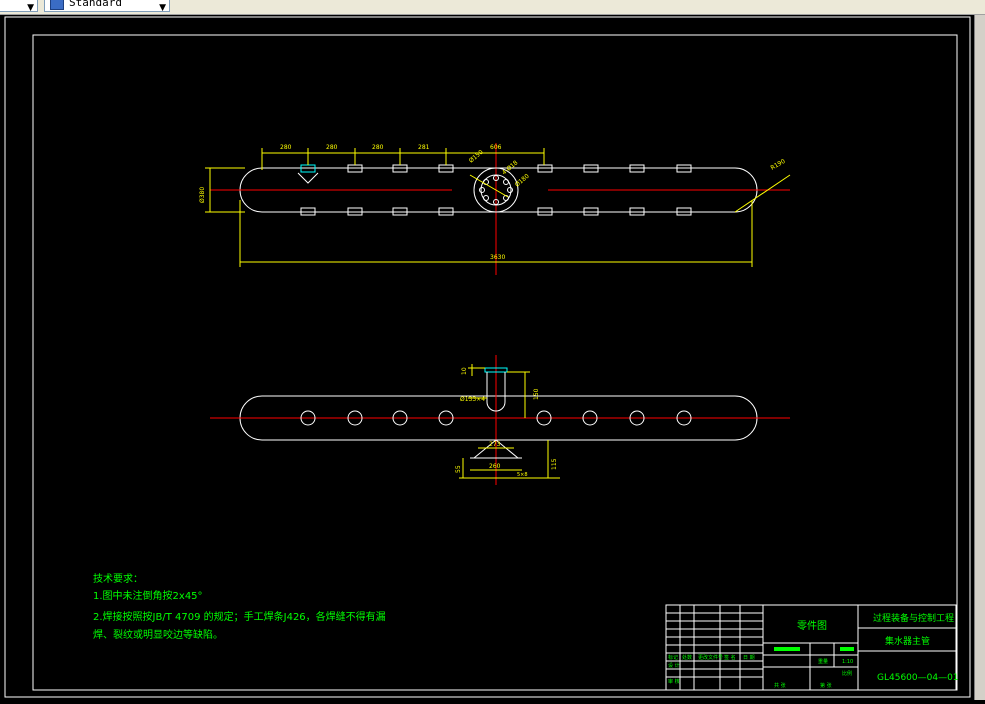 The height and width of the screenshot is (704, 985). Describe the element at coordinates (472, 399) in the screenshot. I see `dim-nozzle-label: Ø133×4` at that location.